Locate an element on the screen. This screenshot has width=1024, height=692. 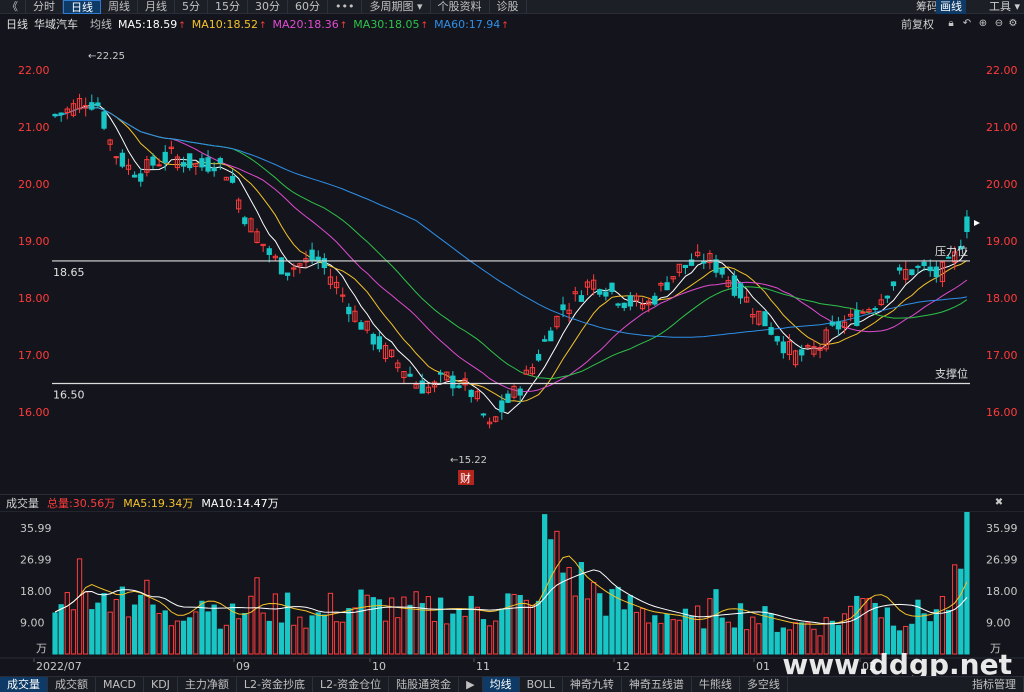
y-tick-right: 16.00 is located at coordinates (1002, 412).